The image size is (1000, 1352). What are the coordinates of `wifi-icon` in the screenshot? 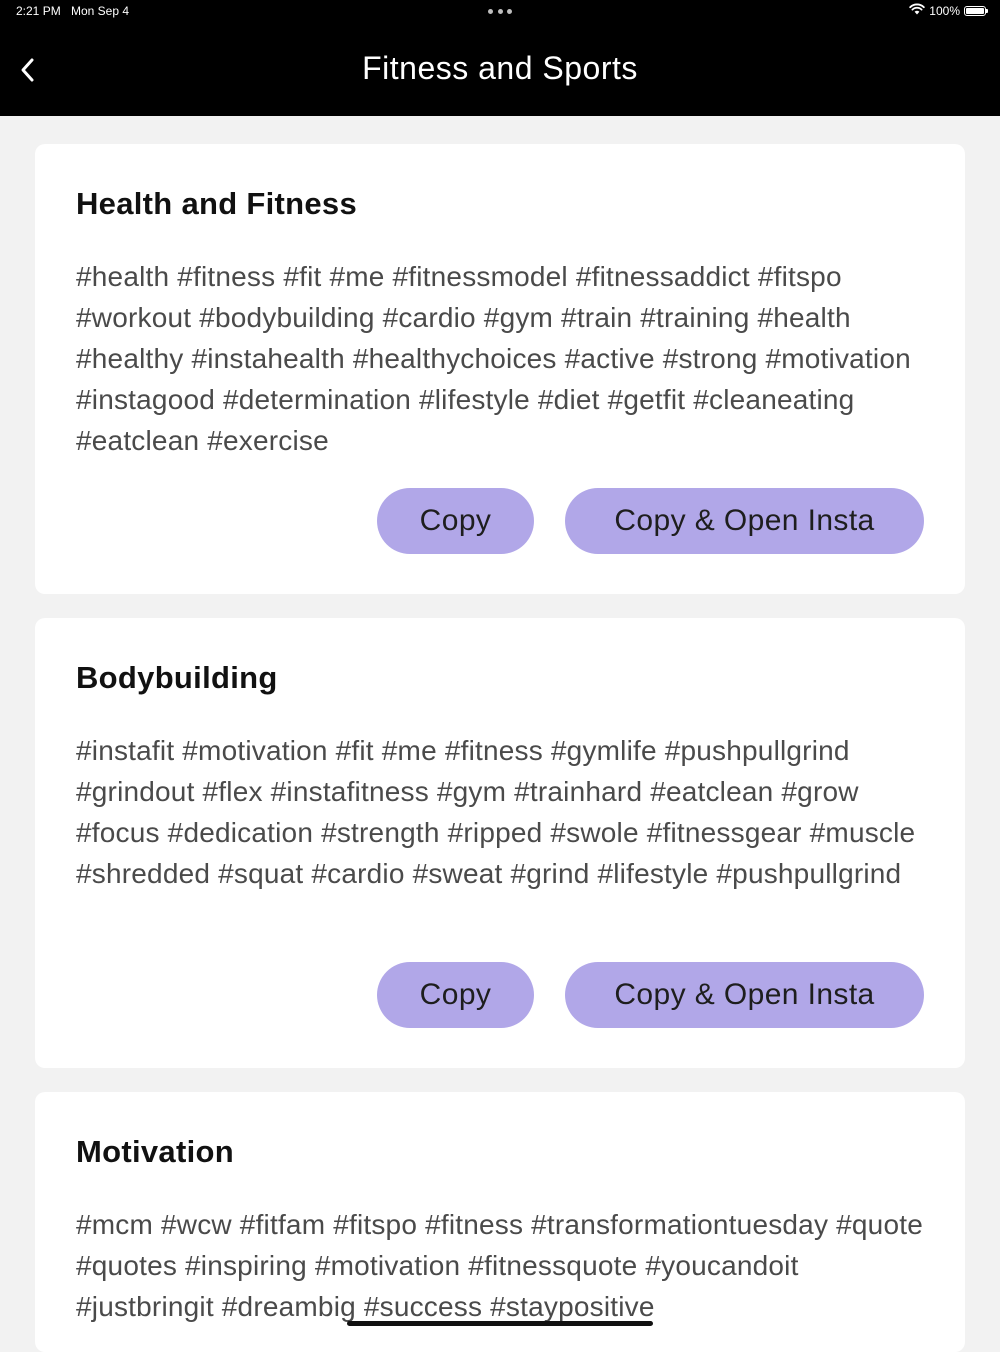 It's located at (917, 10).